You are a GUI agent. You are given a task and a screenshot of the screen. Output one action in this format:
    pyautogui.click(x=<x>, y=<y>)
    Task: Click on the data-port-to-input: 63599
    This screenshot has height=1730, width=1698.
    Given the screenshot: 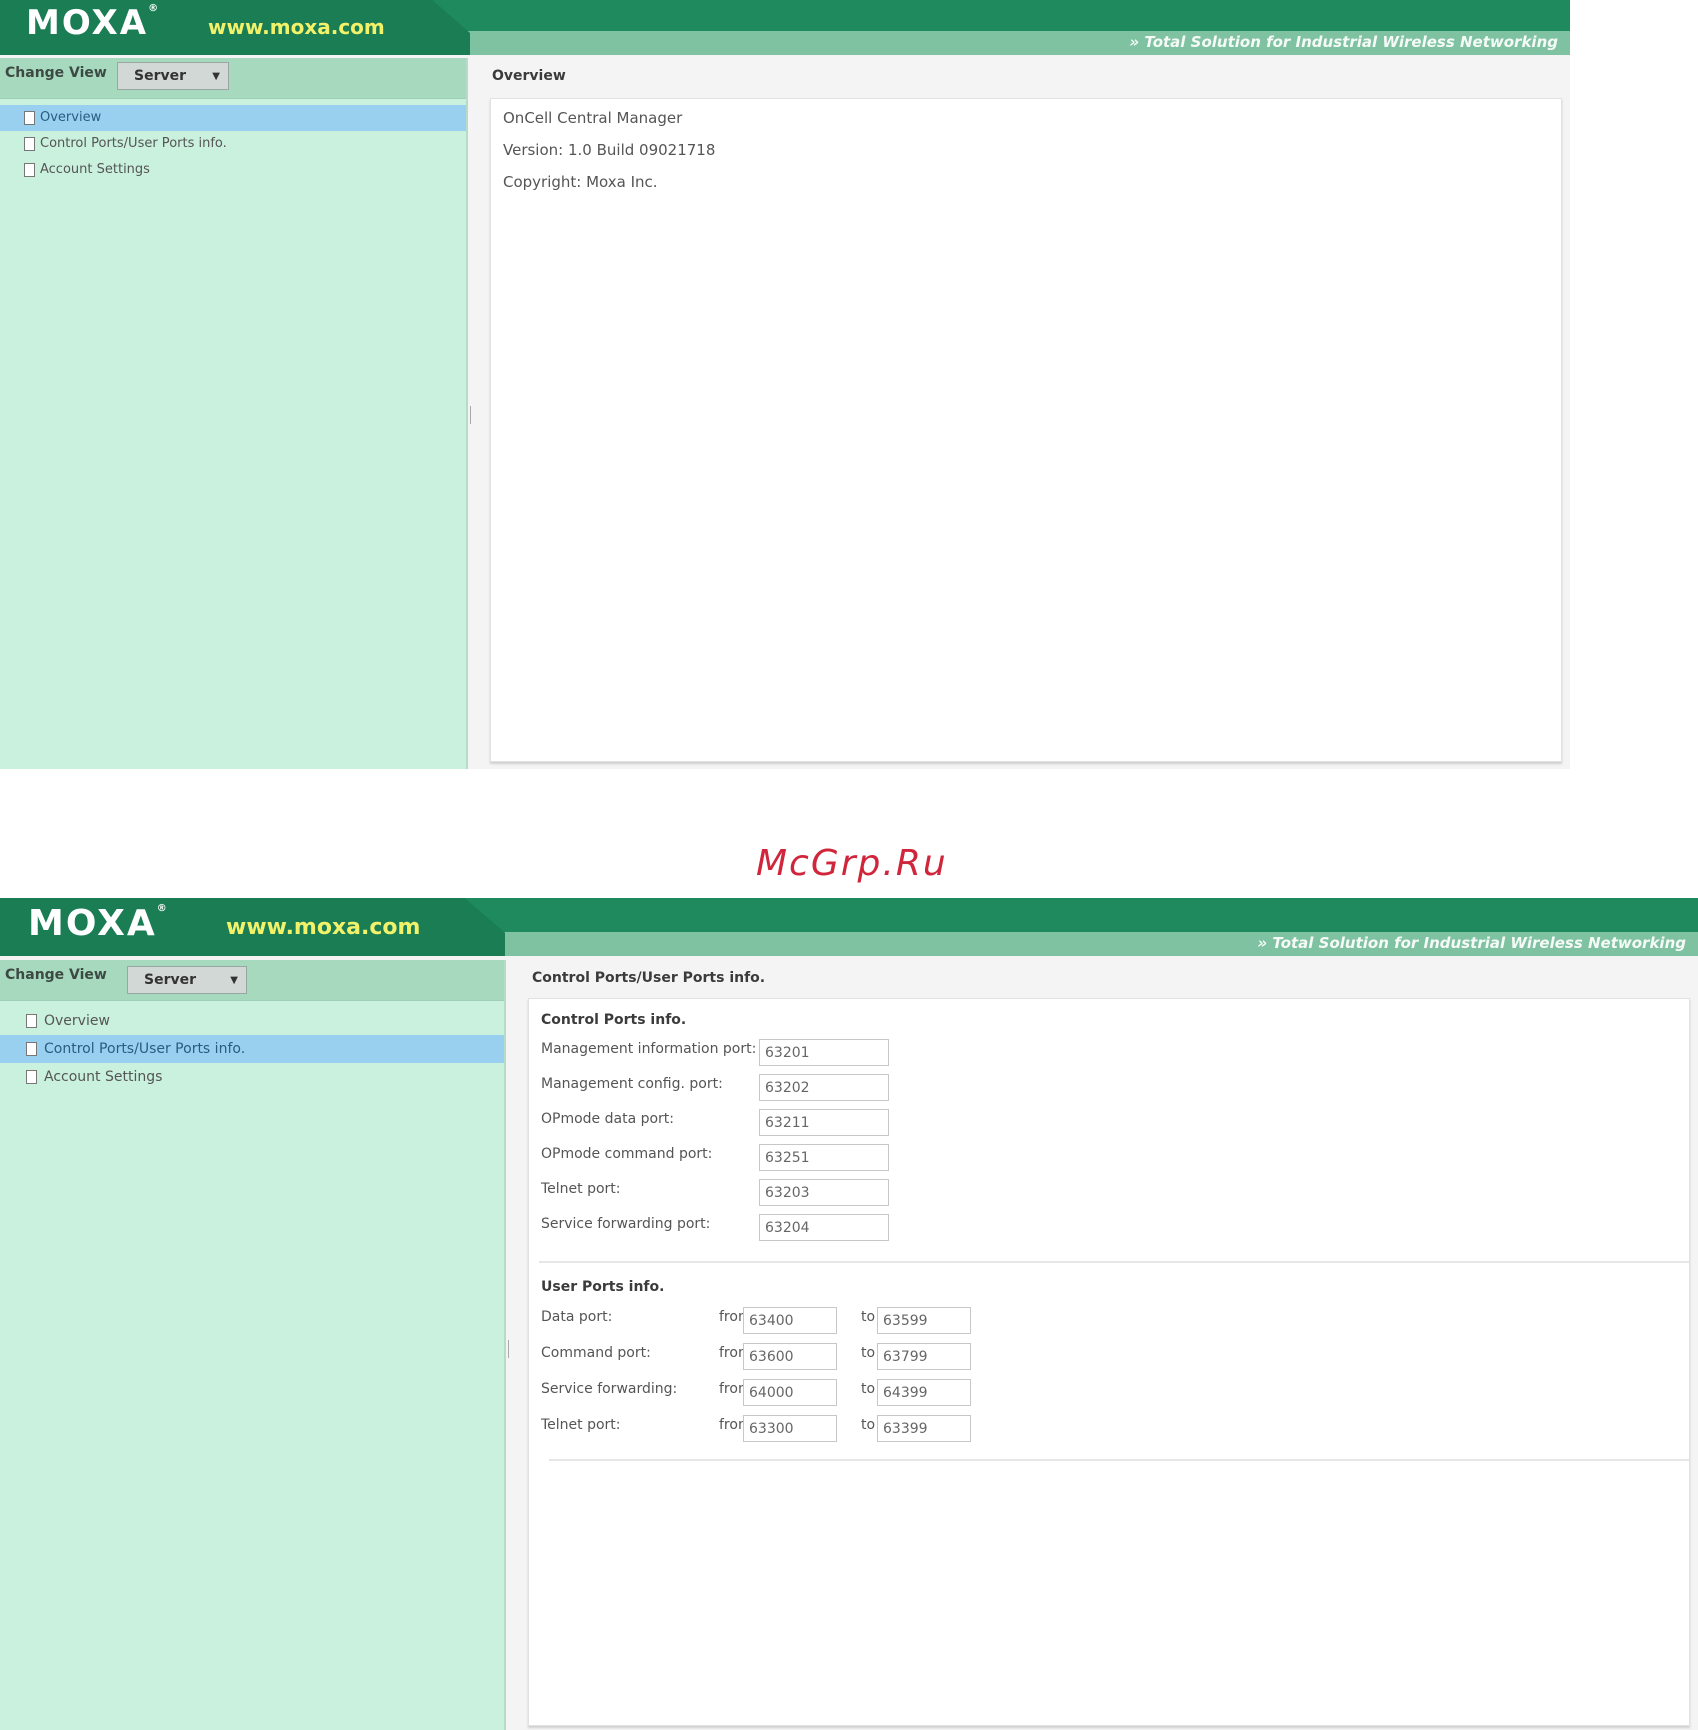 What is the action you would take?
    pyautogui.click(x=924, y=1320)
    